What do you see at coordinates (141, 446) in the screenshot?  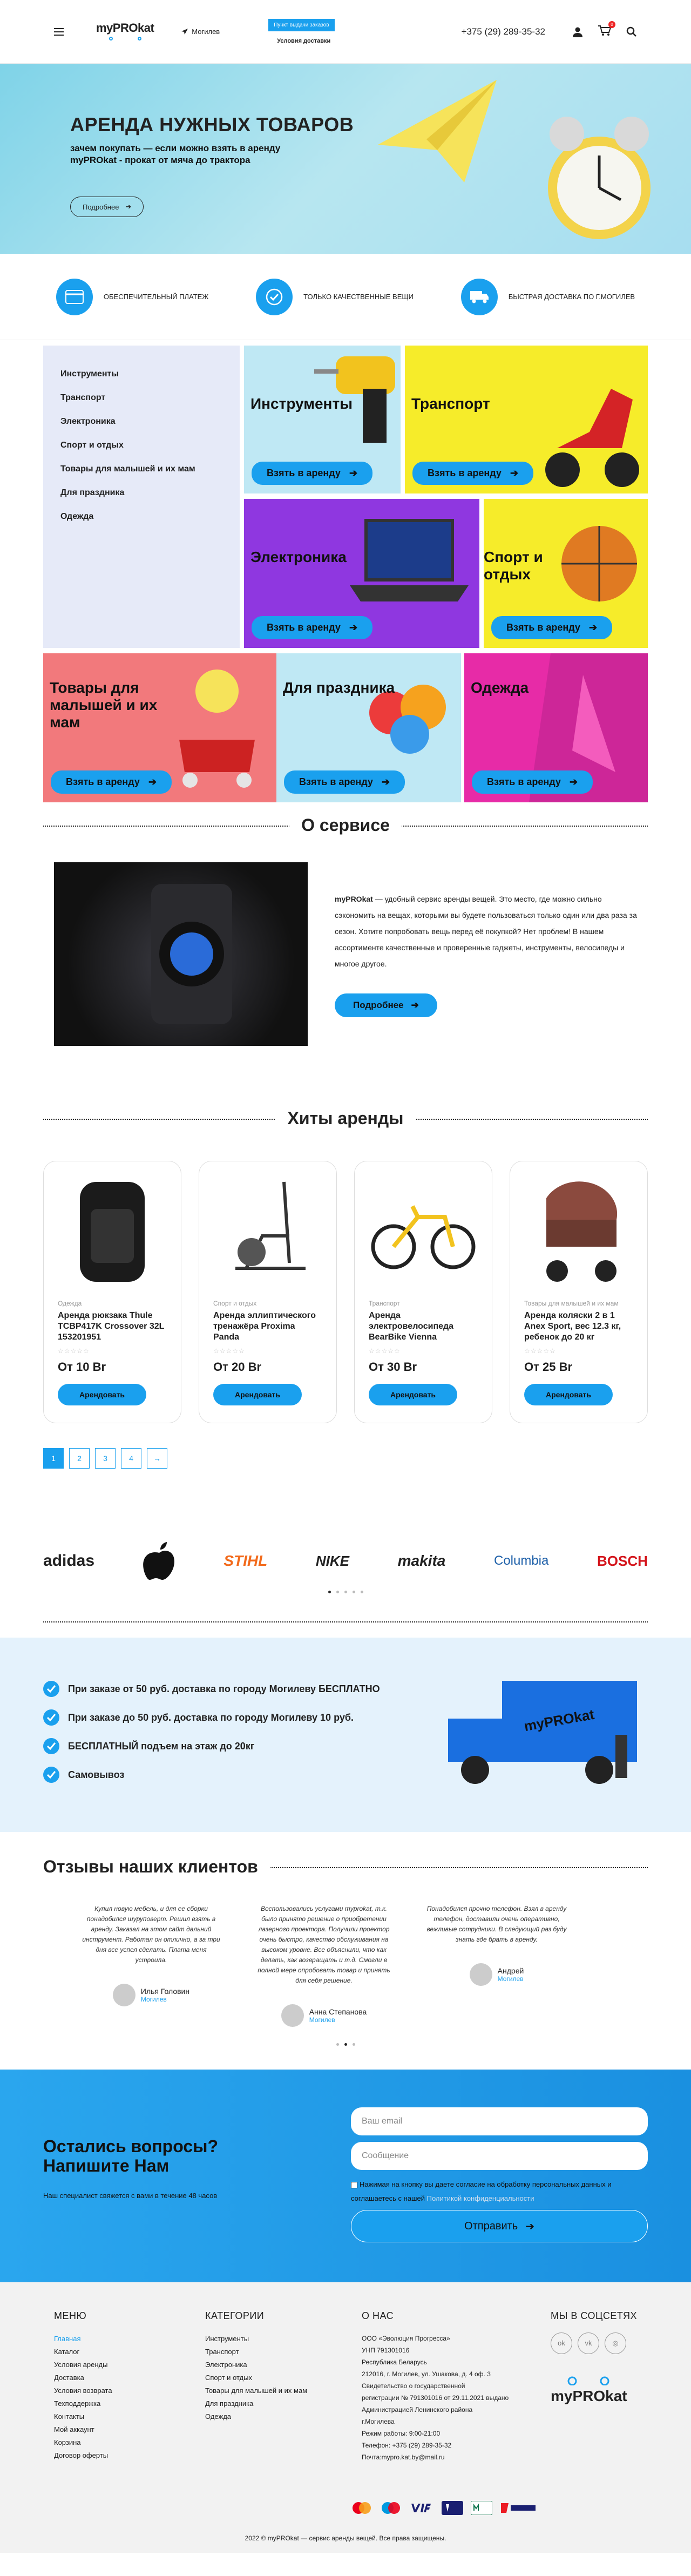 I see `category-menu-item: Спорт и отдых` at bounding box center [141, 446].